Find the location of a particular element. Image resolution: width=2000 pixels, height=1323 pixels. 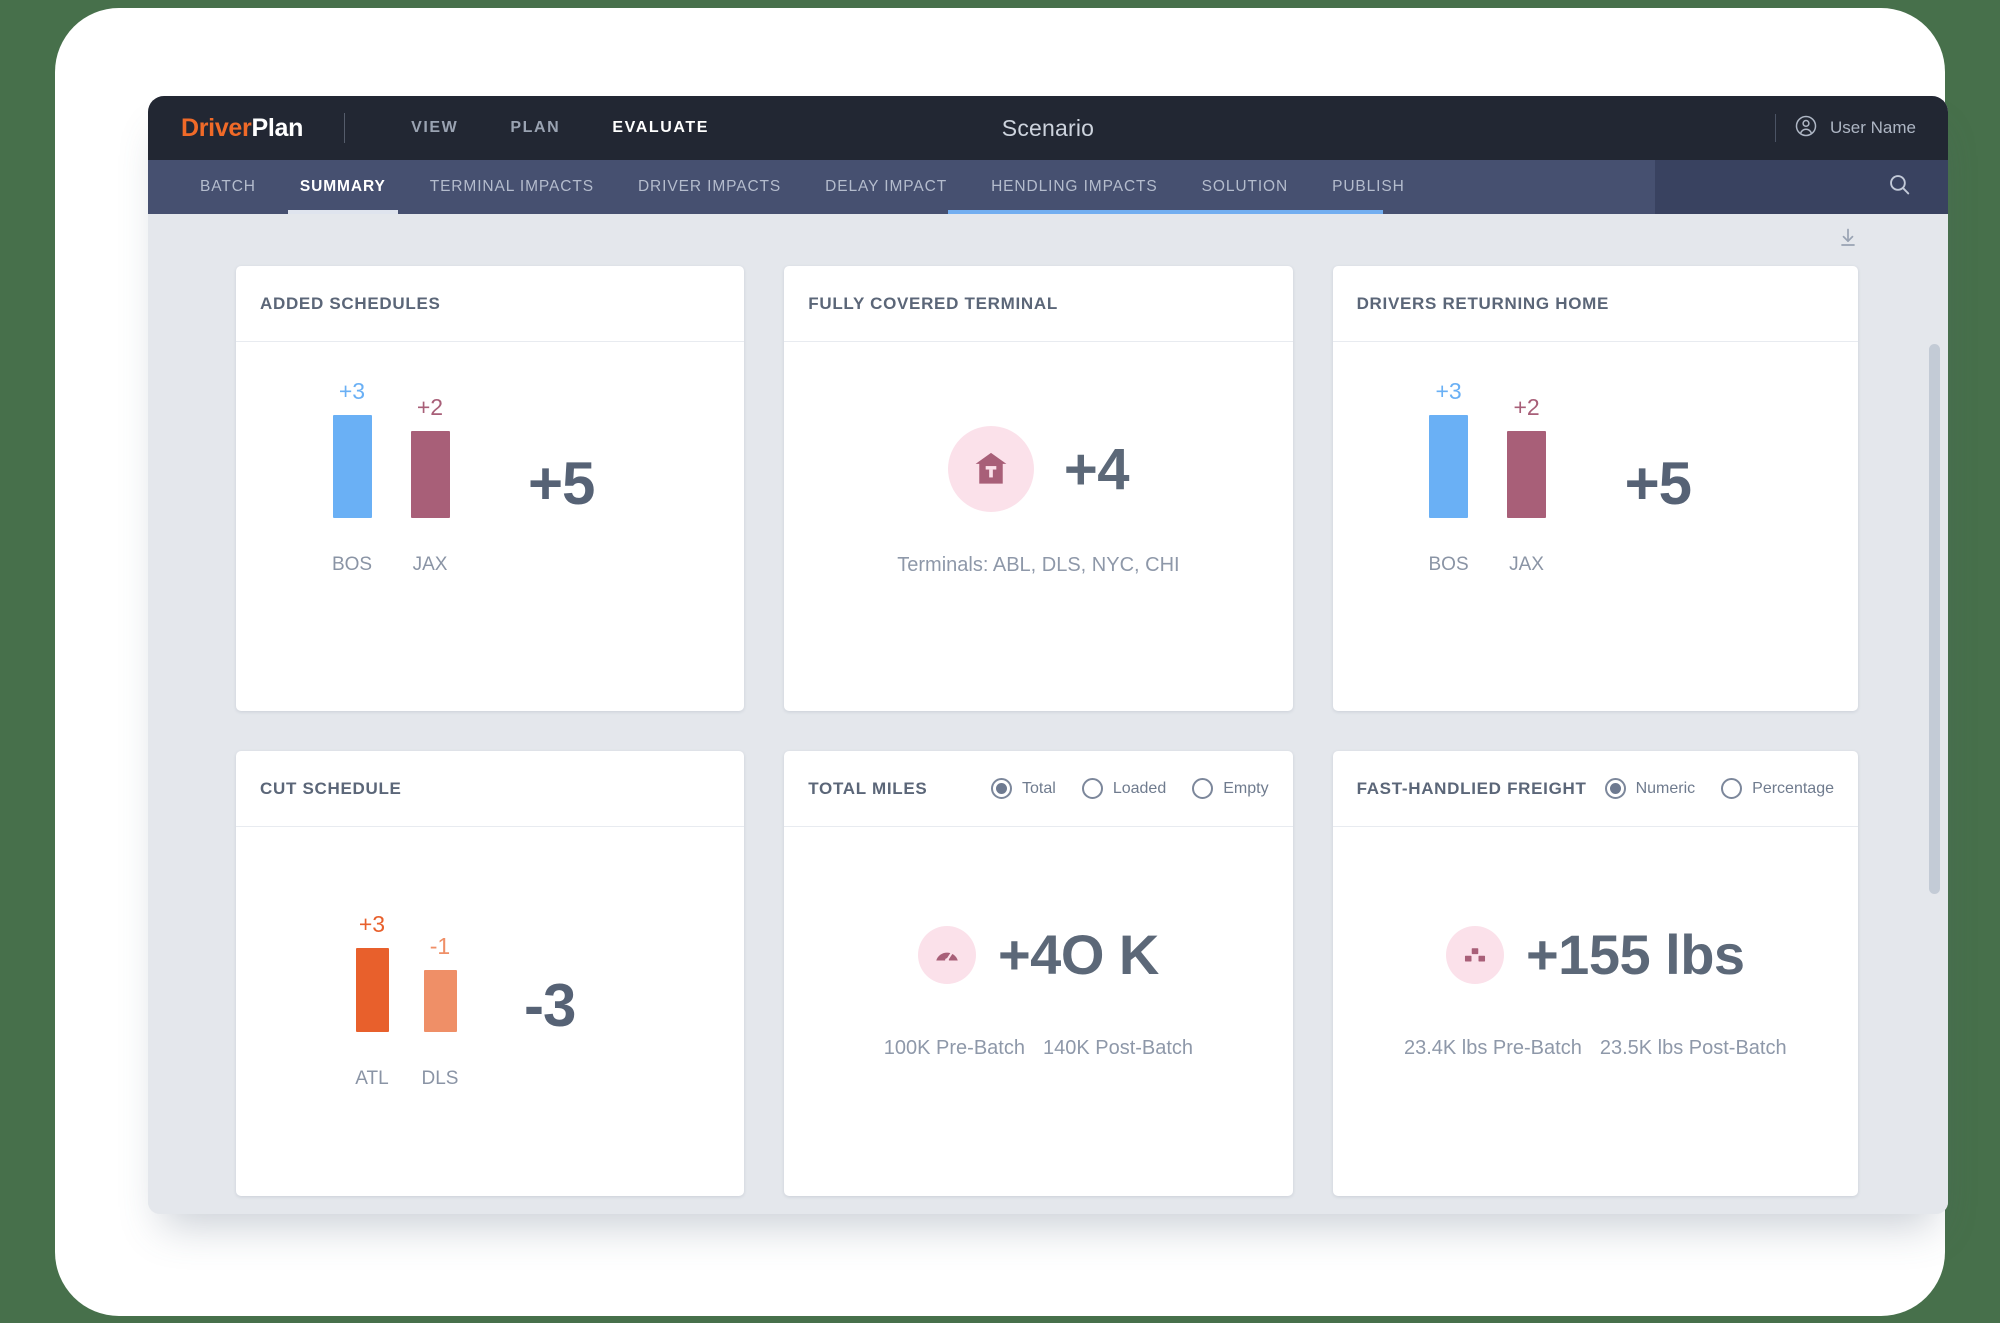

card-header: TOTAL MILES Total Loaded Empty is located at coordinates (1038, 789).